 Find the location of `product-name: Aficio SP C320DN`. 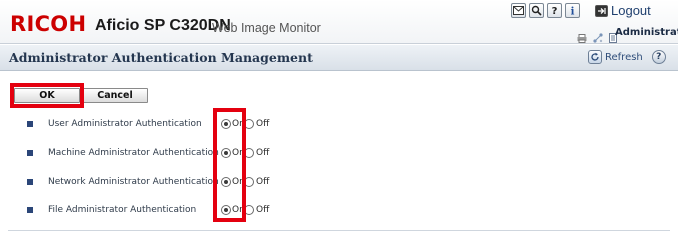

product-name: Aficio SP C320DN is located at coordinates (163, 25).